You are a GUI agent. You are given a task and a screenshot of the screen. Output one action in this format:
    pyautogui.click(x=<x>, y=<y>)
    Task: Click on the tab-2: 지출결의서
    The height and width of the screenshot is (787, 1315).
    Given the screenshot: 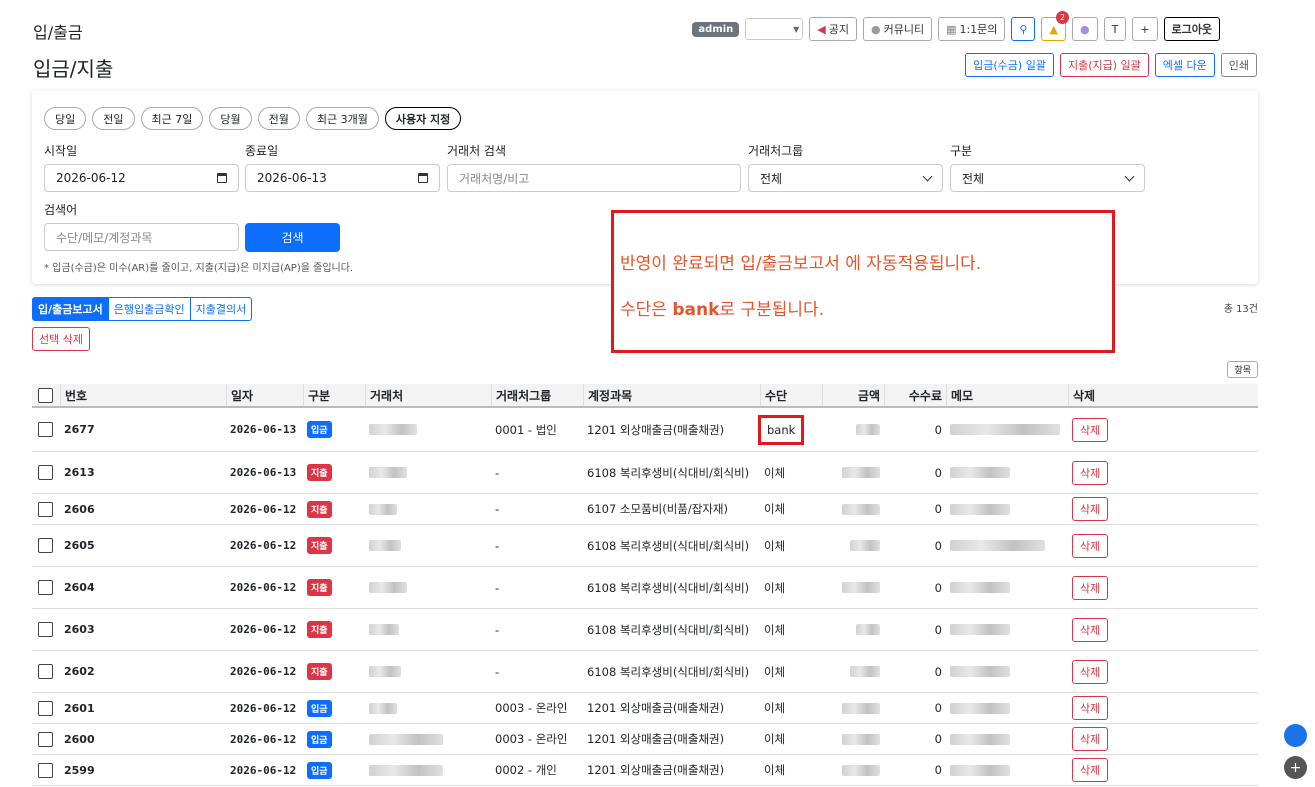 What is the action you would take?
    pyautogui.click(x=221, y=309)
    